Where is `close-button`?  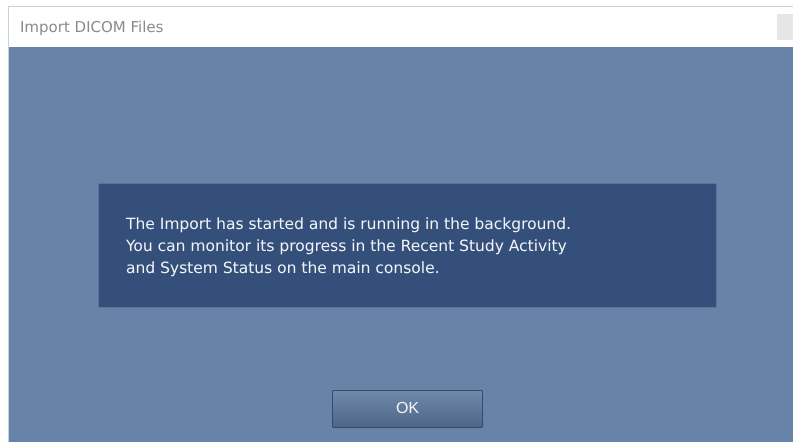 close-button is located at coordinates (785, 27).